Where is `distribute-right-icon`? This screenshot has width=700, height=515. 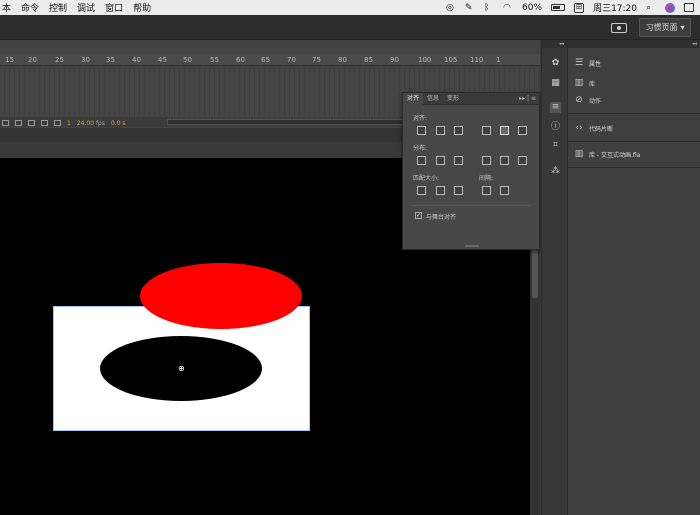
distribute-right-icon is located at coordinates (522, 160).